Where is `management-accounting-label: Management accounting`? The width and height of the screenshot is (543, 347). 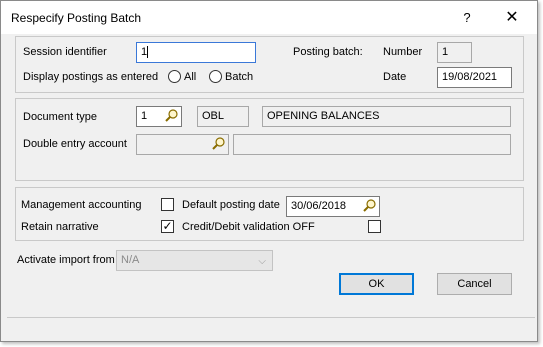
management-accounting-label: Management accounting is located at coordinates (81, 205).